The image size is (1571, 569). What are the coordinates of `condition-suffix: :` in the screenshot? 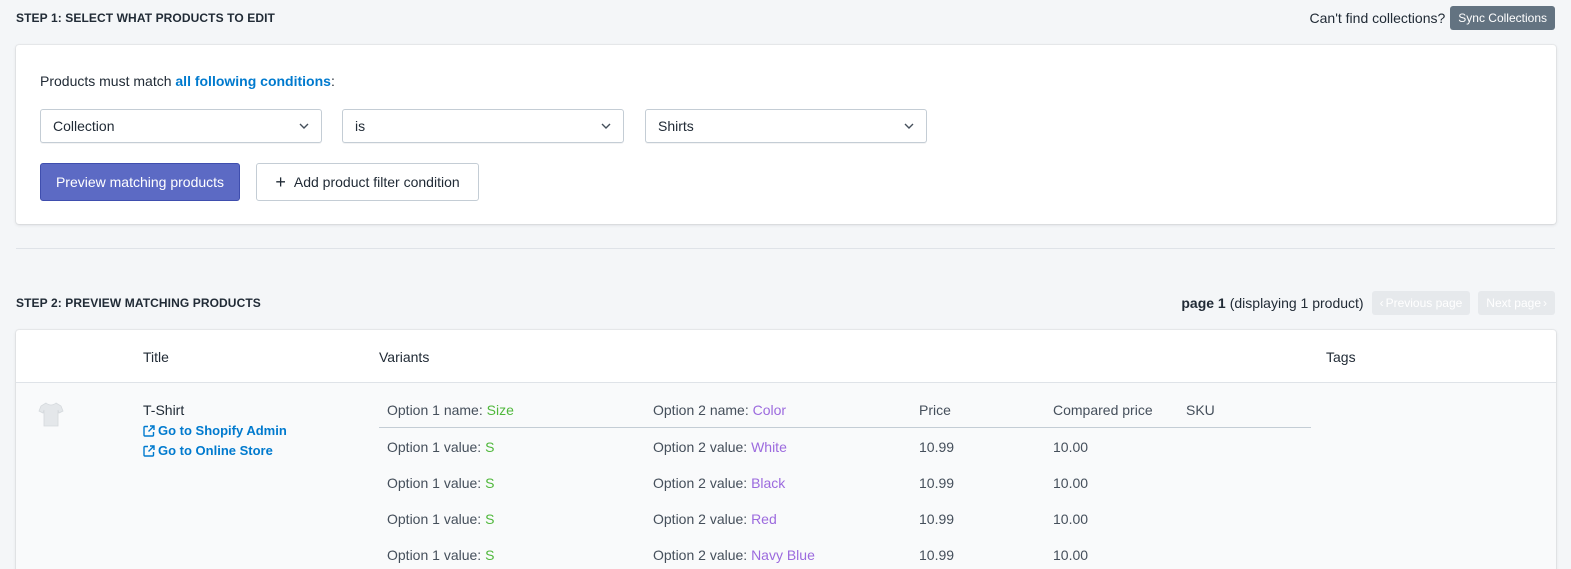 It's located at (332, 81).